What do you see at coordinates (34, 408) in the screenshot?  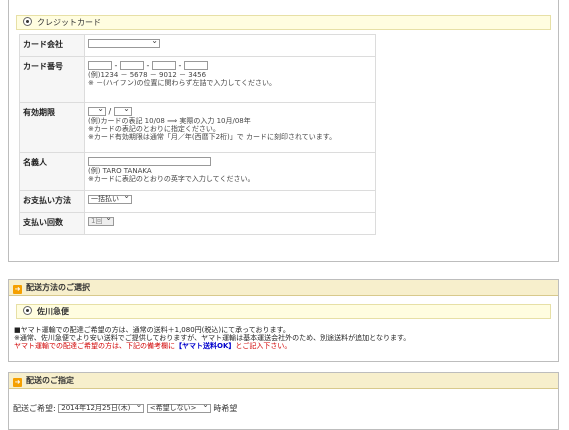 I see `delivery-date-label: 配送ご希望:` at bounding box center [34, 408].